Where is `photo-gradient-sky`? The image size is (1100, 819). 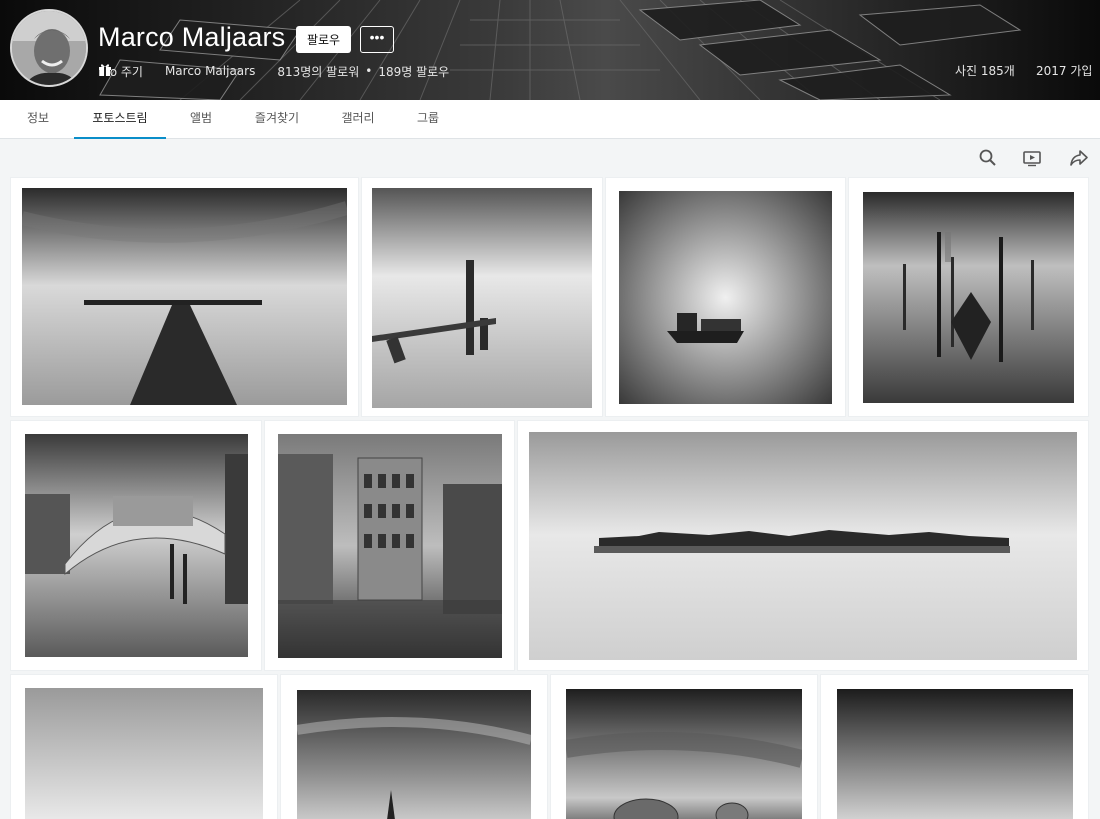 photo-gradient-sky is located at coordinates (955, 754).